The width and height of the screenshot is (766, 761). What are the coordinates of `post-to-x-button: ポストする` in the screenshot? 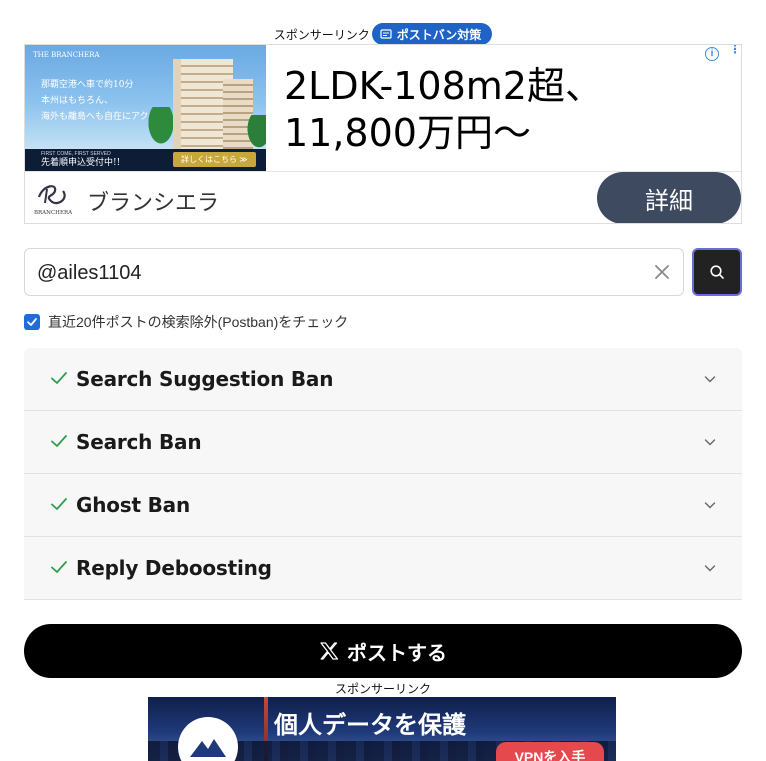 It's located at (383, 651).